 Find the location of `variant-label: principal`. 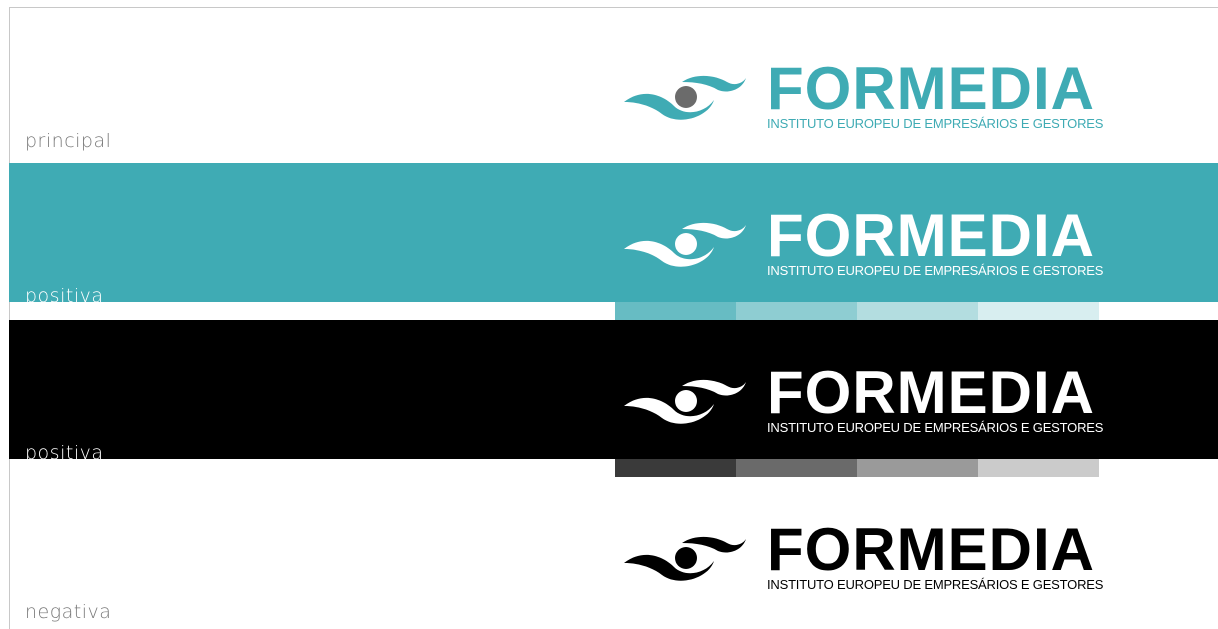

variant-label: principal is located at coordinates (68, 141).